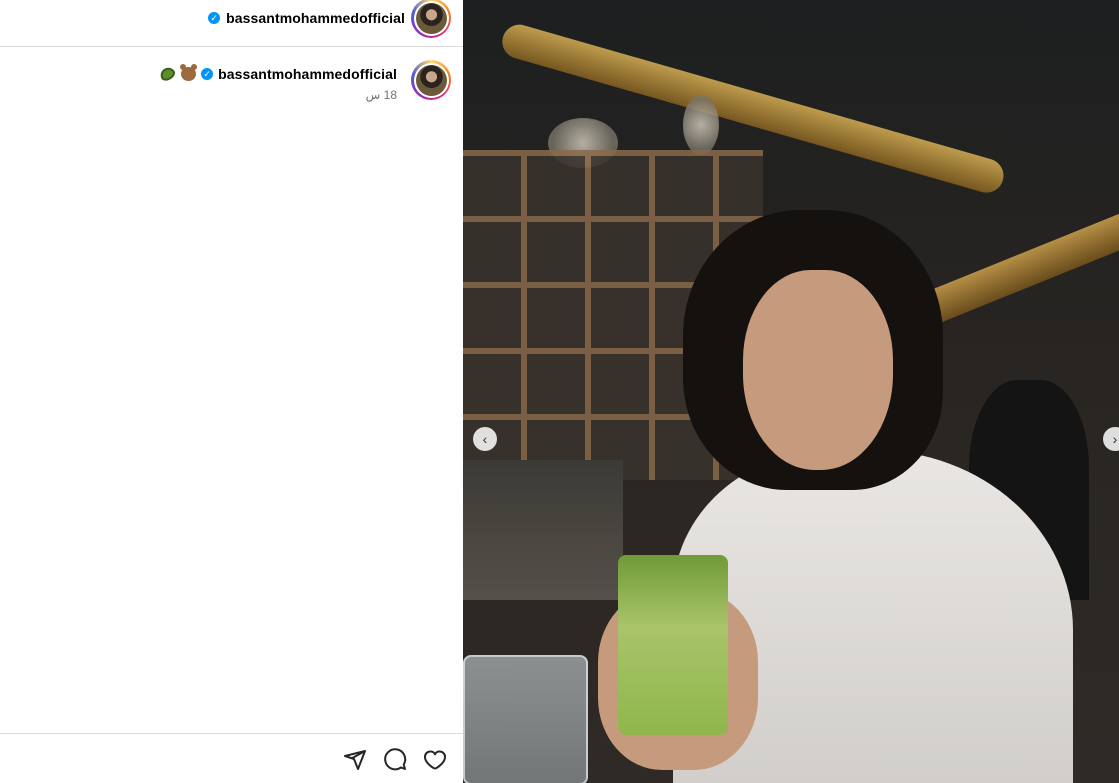 This screenshot has width=1119, height=783. I want to click on post-header: ✓ bassantmohammedofficial, so click(231, 23).